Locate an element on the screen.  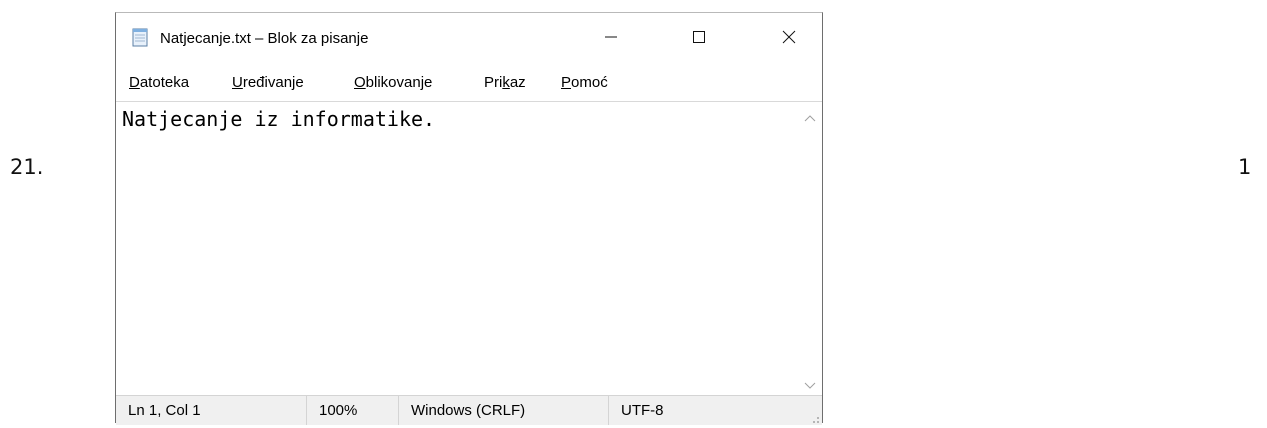
menu-prikaz: Prikaz is located at coordinates (505, 82).